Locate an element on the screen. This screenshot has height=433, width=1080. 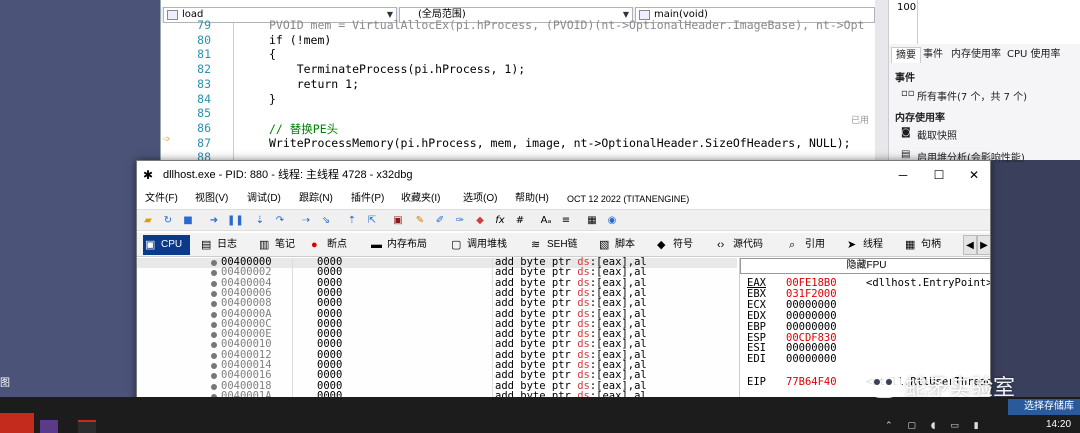
maximize-button: ☐ is located at coordinates (939, 175).